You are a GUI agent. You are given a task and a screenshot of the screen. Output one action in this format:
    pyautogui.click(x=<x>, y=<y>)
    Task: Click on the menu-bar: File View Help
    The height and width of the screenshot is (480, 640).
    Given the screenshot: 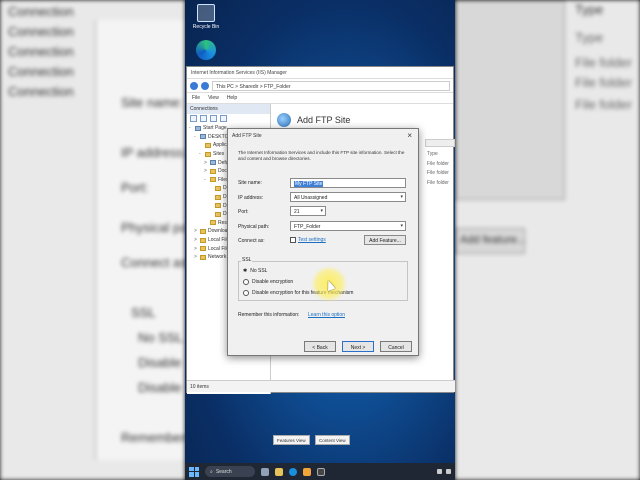 What is the action you would take?
    pyautogui.click(x=320, y=98)
    